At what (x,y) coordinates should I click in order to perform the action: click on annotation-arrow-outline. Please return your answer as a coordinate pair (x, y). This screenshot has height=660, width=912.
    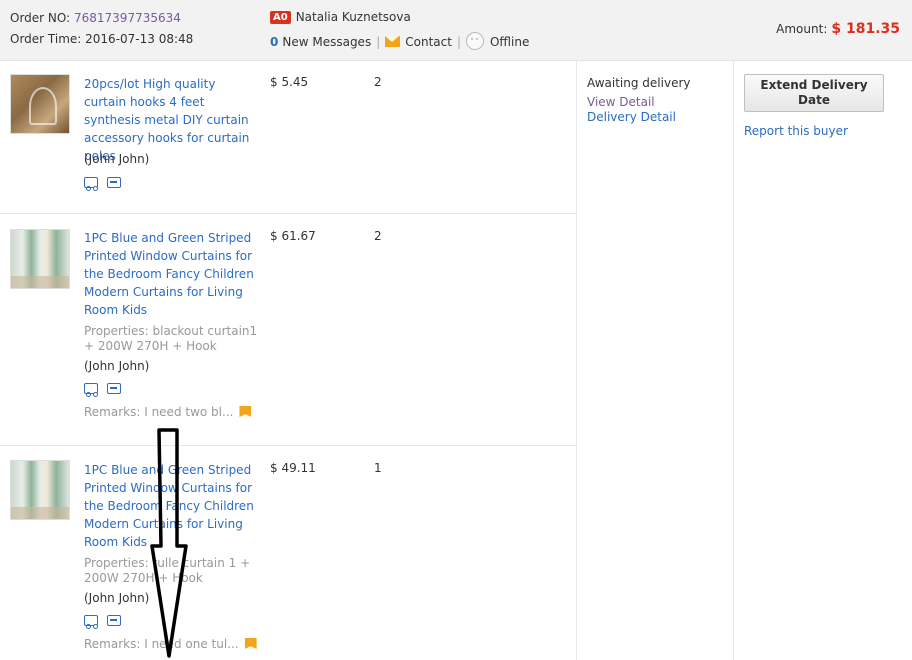
    Looking at the image, I should click on (169, 543).